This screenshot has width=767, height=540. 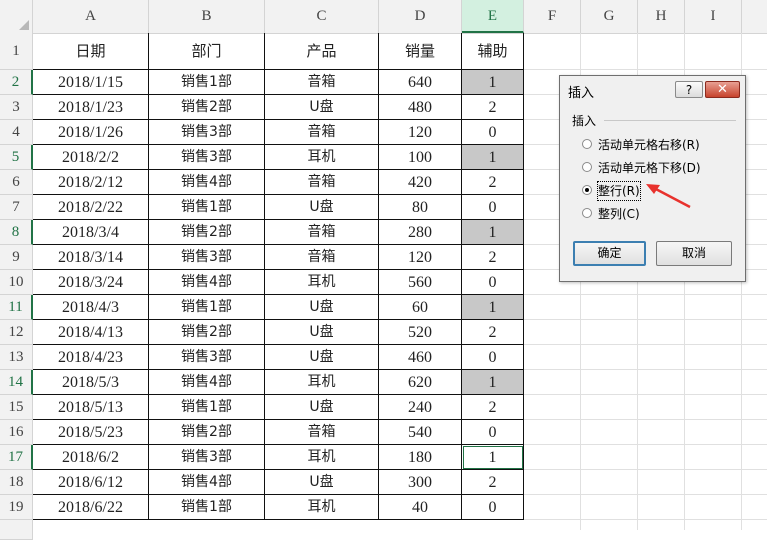 What do you see at coordinates (694, 253) in the screenshot?
I see `cancel-button: 取消` at bounding box center [694, 253].